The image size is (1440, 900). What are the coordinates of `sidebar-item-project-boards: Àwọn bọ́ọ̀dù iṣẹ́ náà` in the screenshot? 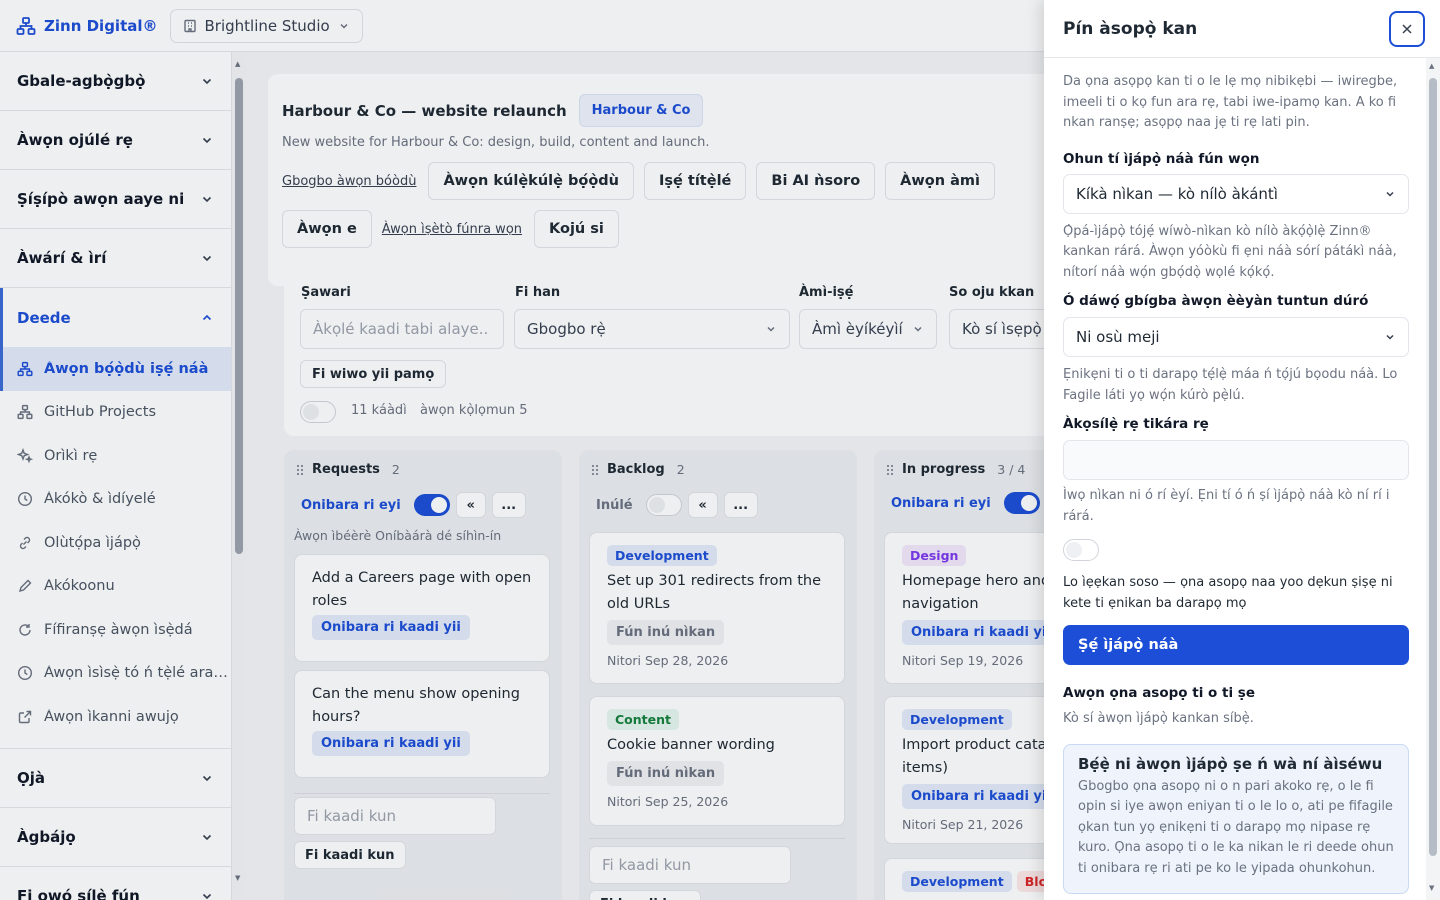 It's located at (115, 369).